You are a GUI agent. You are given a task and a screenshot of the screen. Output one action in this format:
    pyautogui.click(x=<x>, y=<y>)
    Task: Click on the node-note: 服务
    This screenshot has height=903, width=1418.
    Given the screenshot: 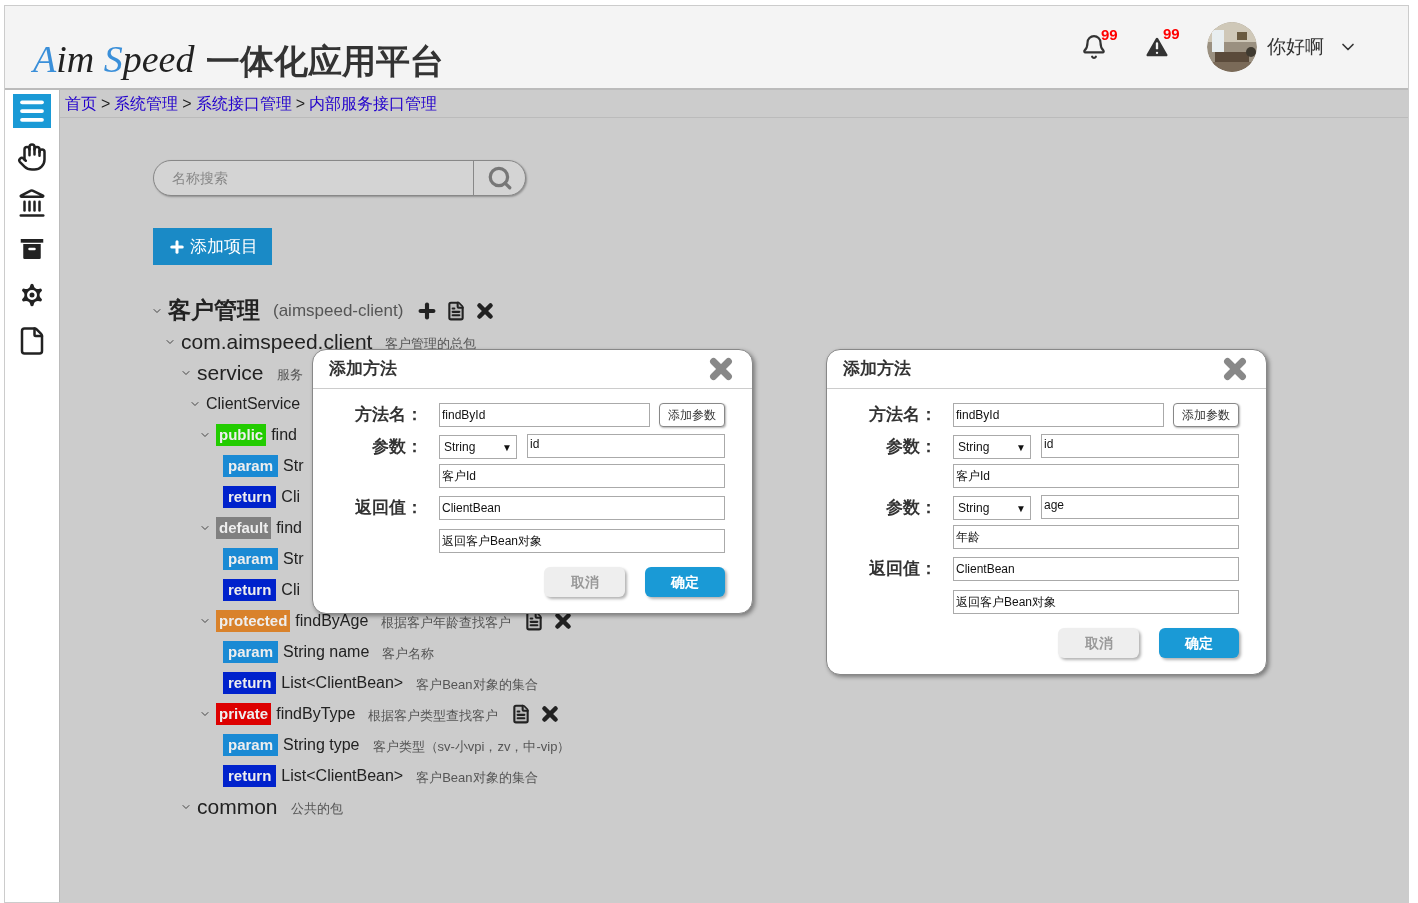 What is the action you would take?
    pyautogui.click(x=289, y=374)
    